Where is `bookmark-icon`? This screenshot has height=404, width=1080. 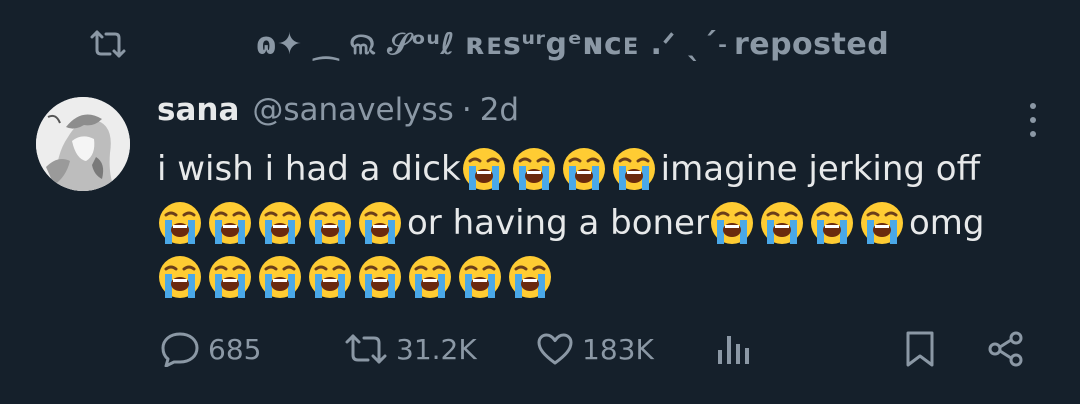
bookmark-icon is located at coordinates (920, 349).